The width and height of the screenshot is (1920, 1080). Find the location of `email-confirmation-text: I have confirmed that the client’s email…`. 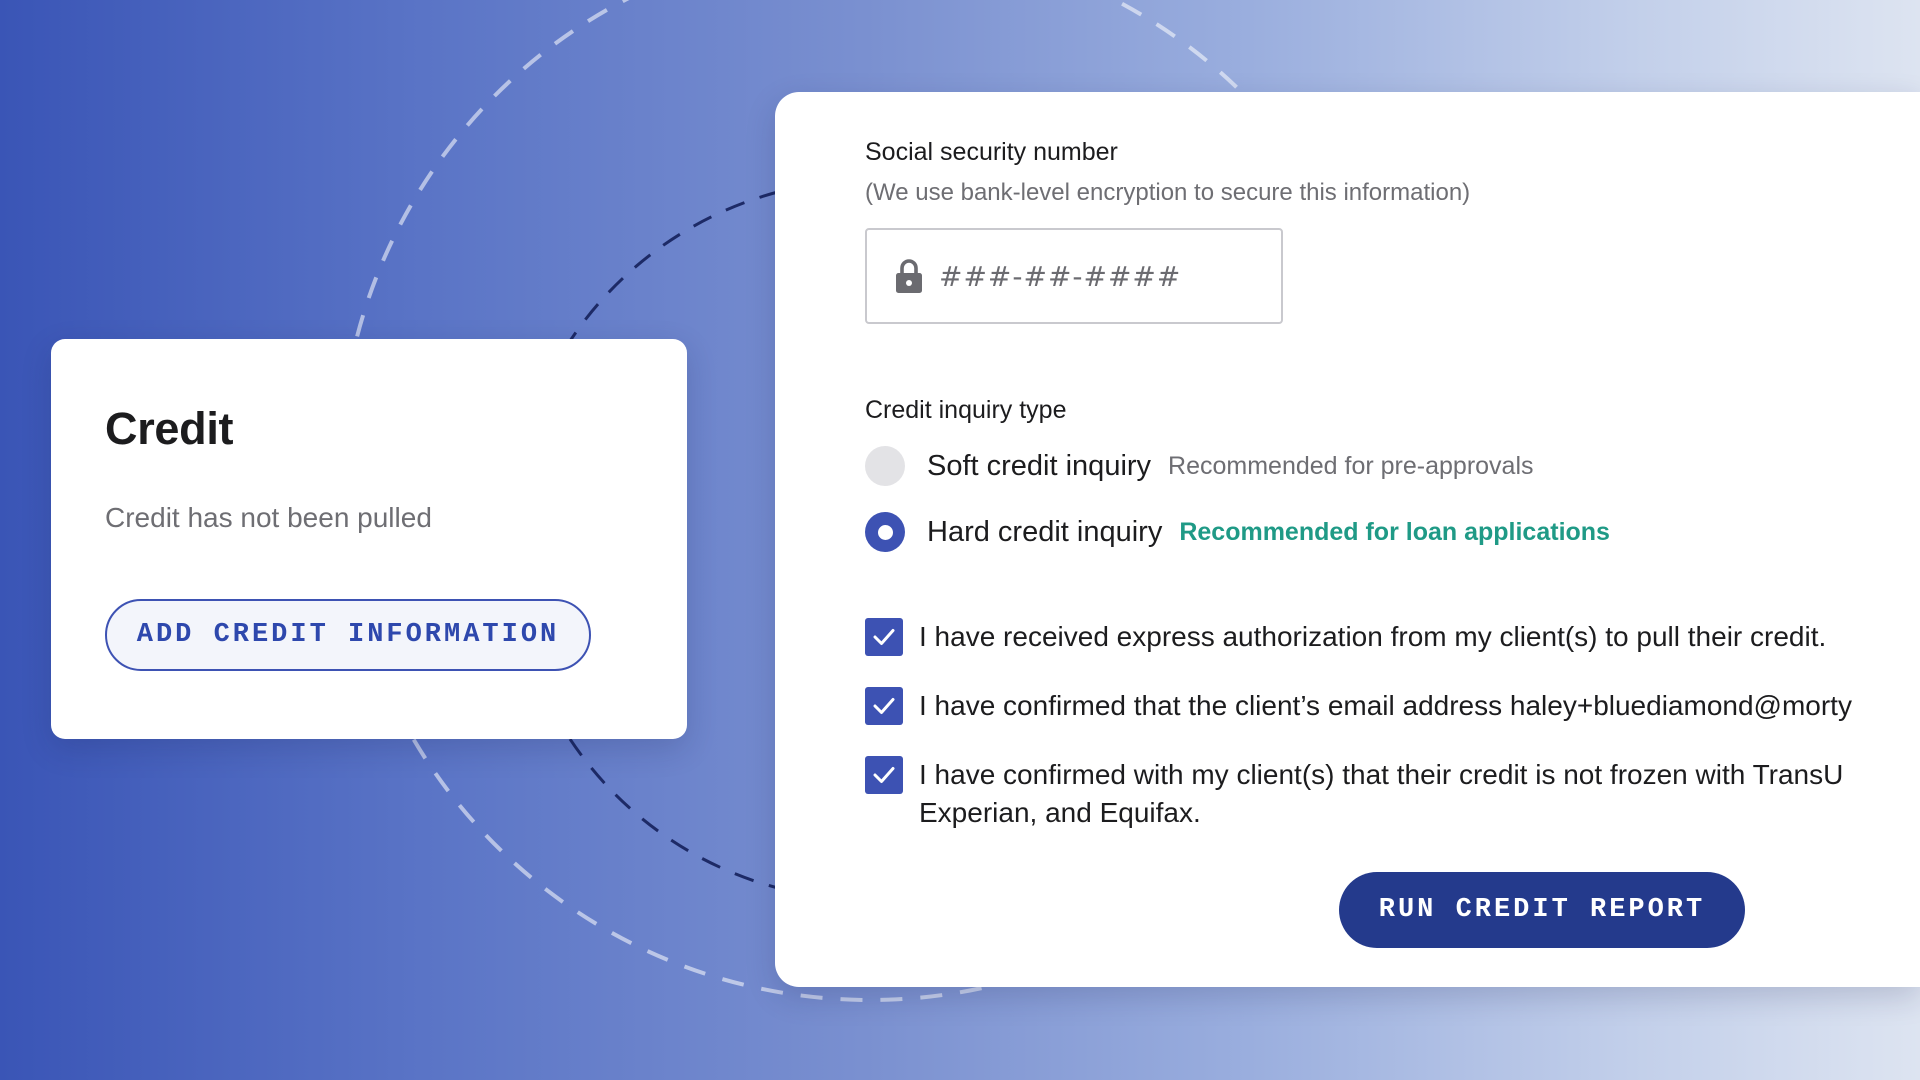

email-confirmation-text: I have confirmed that the client’s email… is located at coordinates (1385, 705).